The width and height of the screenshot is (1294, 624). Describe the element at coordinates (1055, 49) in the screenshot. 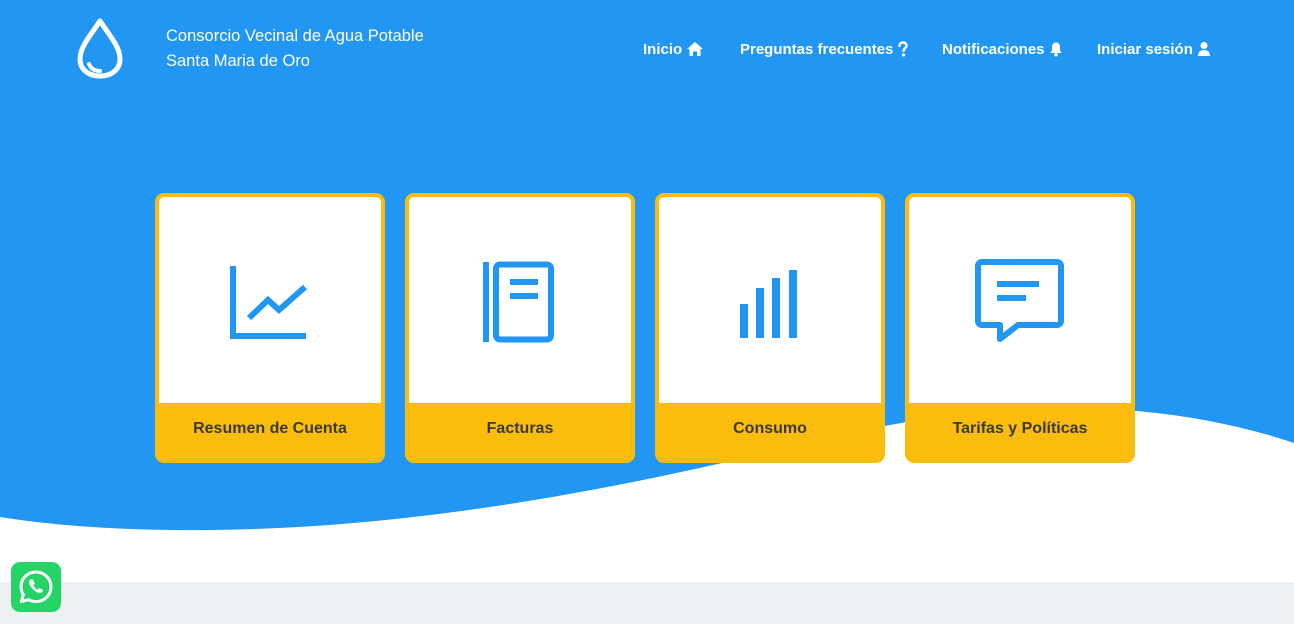

I see `bell-icon` at that location.